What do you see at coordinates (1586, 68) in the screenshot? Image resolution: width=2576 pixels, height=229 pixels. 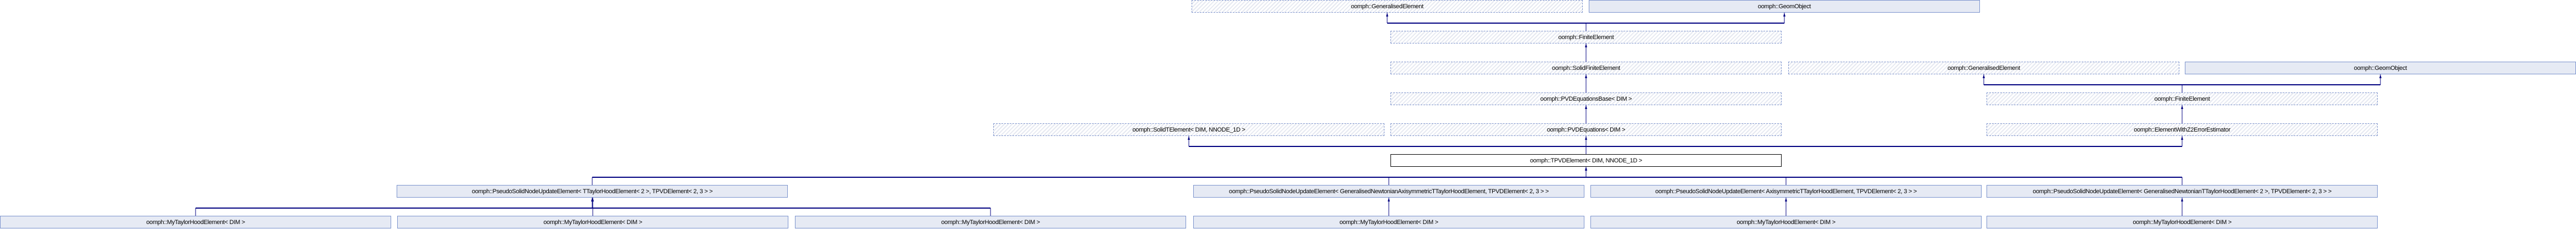 I see `class-node-solidfiniteelement: oomph::SolidFiniteElement` at bounding box center [1586, 68].